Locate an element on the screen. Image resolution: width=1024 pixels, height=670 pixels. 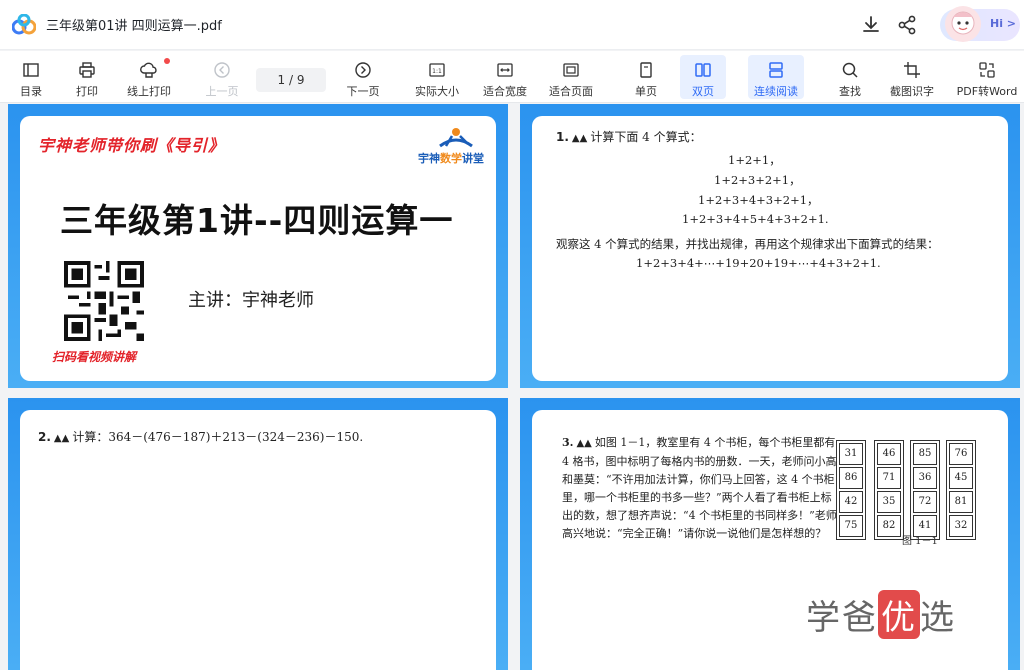
bookshelf-3: 85 36 72 41 is located at coordinates (925, 490).